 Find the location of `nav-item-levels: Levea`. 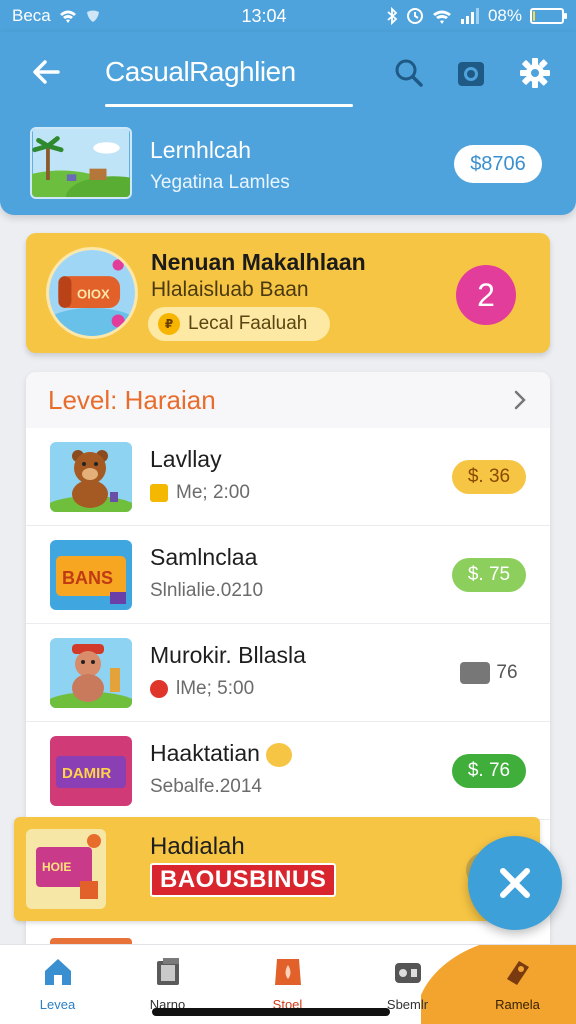

nav-item-levels: Levea is located at coordinates (57, 984).